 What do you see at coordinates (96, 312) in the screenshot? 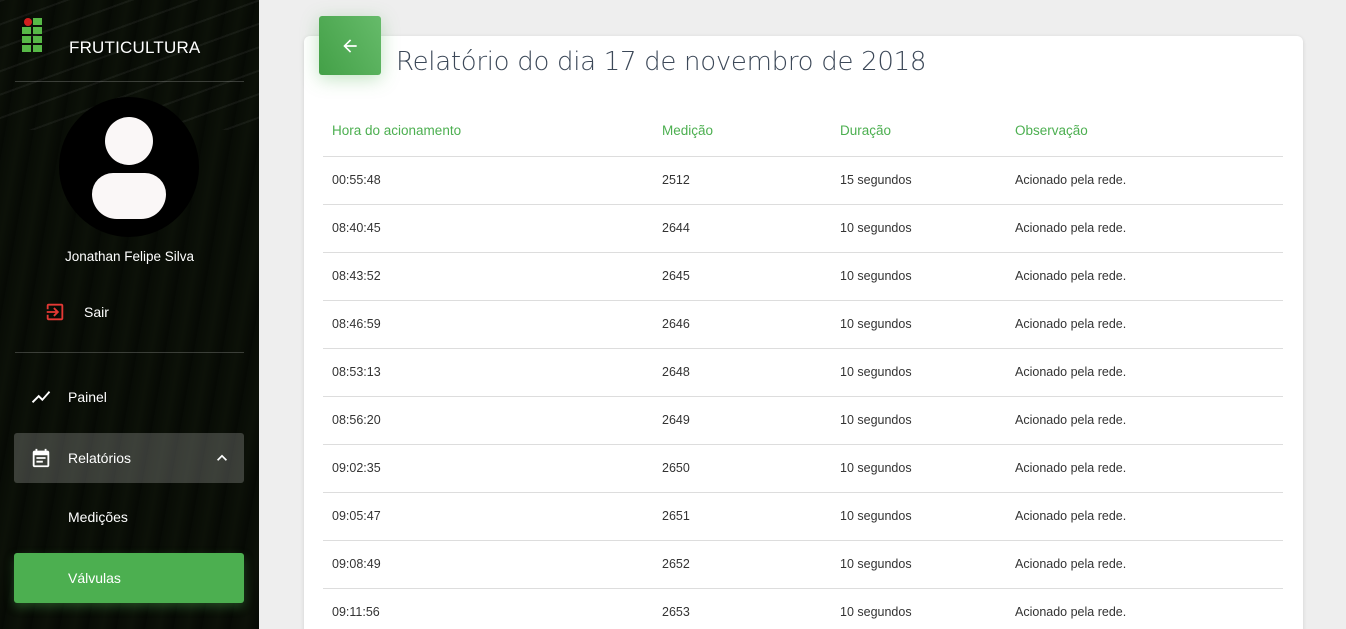
I see `logout-label: Sair` at bounding box center [96, 312].